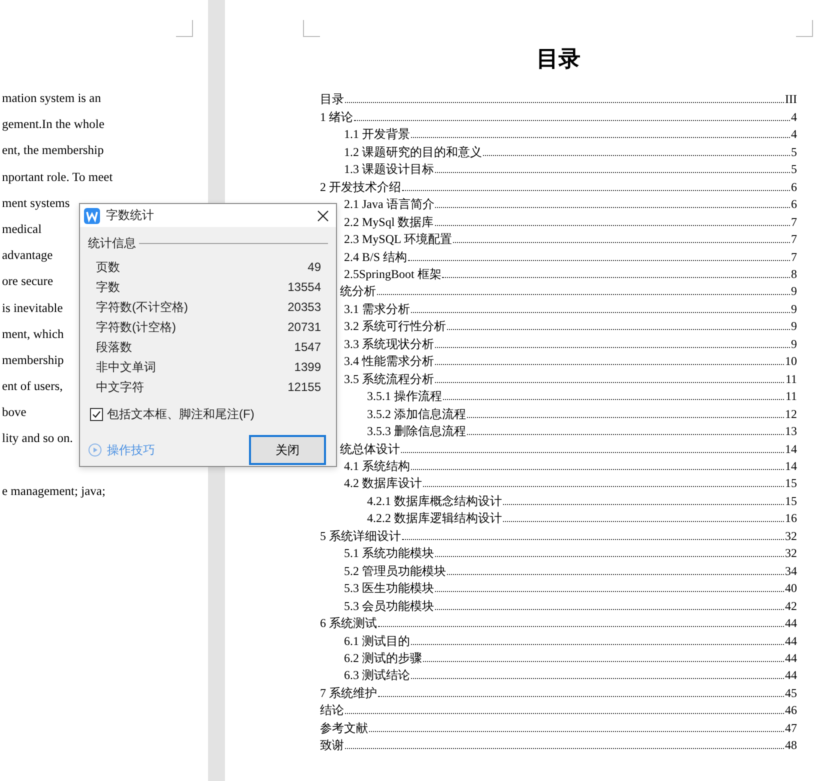 The width and height of the screenshot is (814, 781). Describe the element at coordinates (791, 449) in the screenshot. I see `toc-page-number: 14` at that location.